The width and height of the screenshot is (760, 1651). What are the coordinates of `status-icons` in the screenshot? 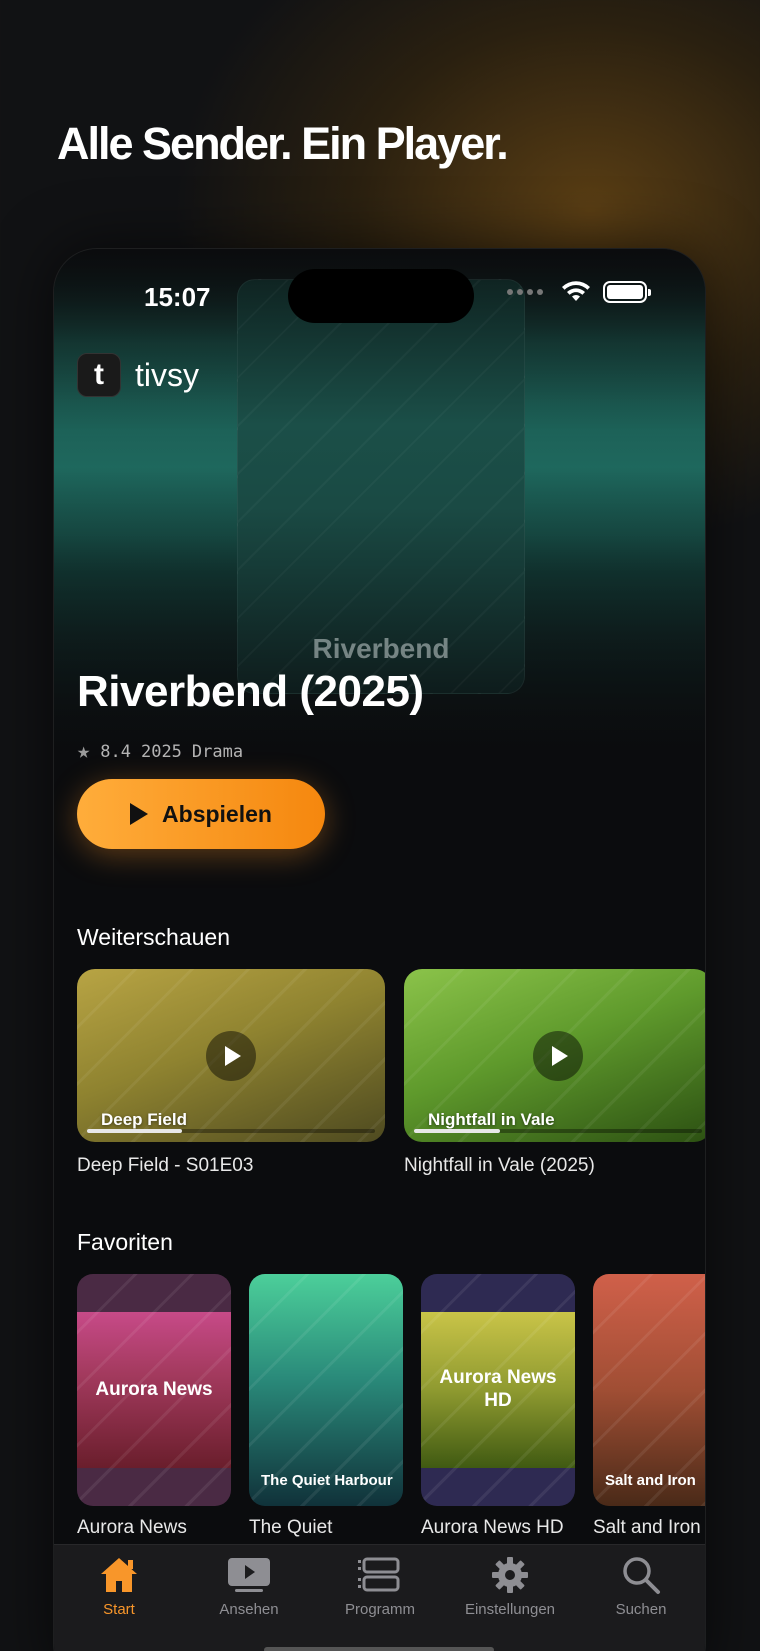 It's located at (579, 292).